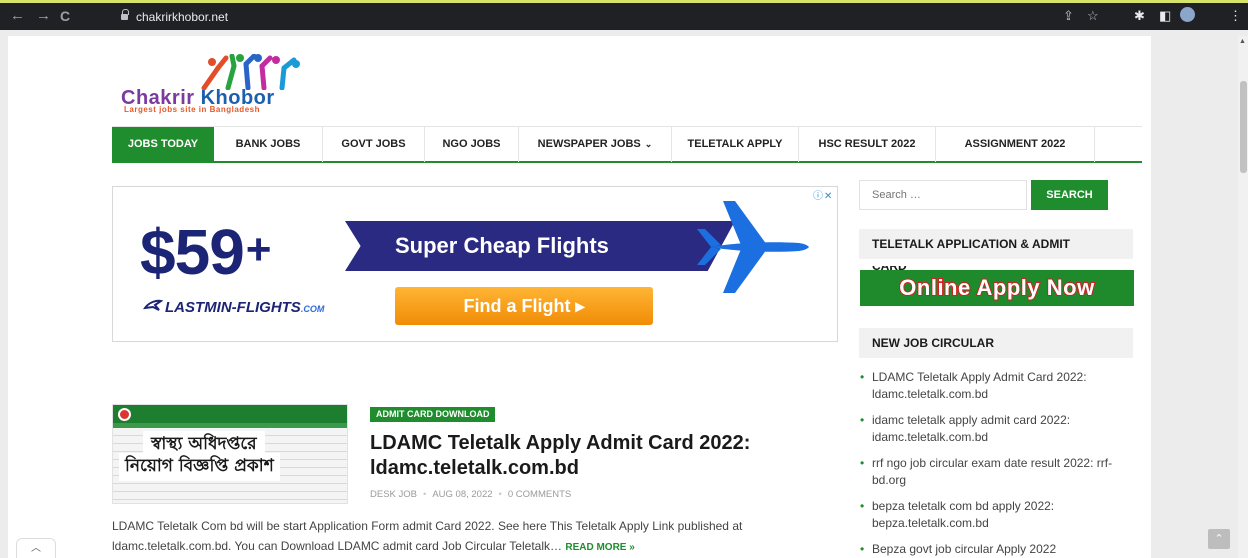 The height and width of the screenshot is (558, 1248). I want to click on post-author: DESK JOB, so click(393, 494).